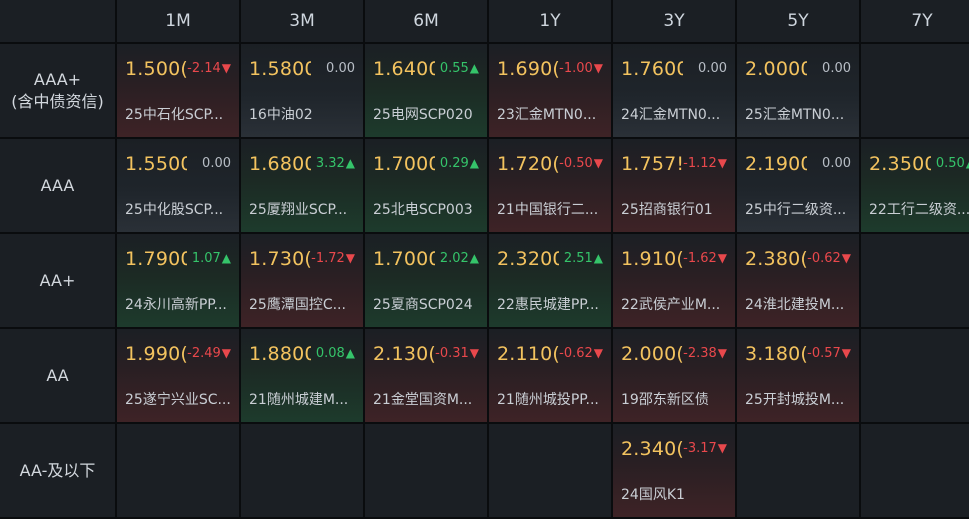  Describe the element at coordinates (423, 210) in the screenshot. I see `bond-name: 25北电SCP003` at that location.